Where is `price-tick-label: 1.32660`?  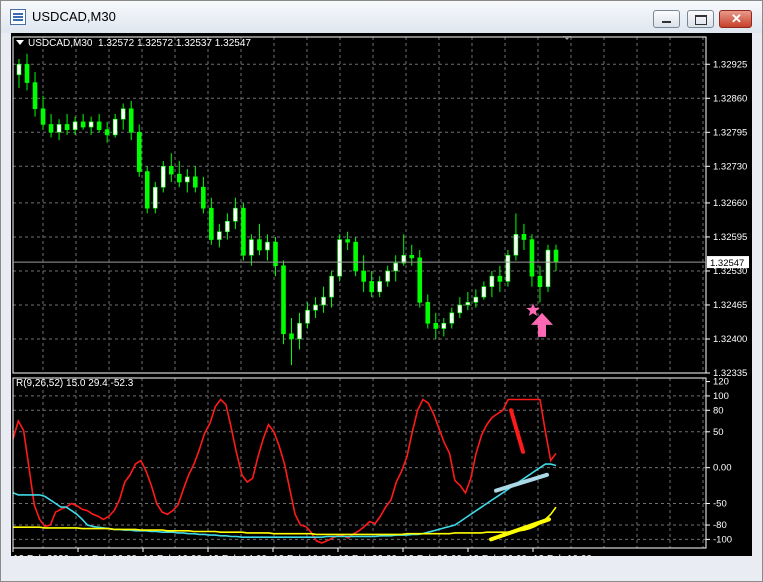
price-tick-label: 1.32660 is located at coordinates (730, 203).